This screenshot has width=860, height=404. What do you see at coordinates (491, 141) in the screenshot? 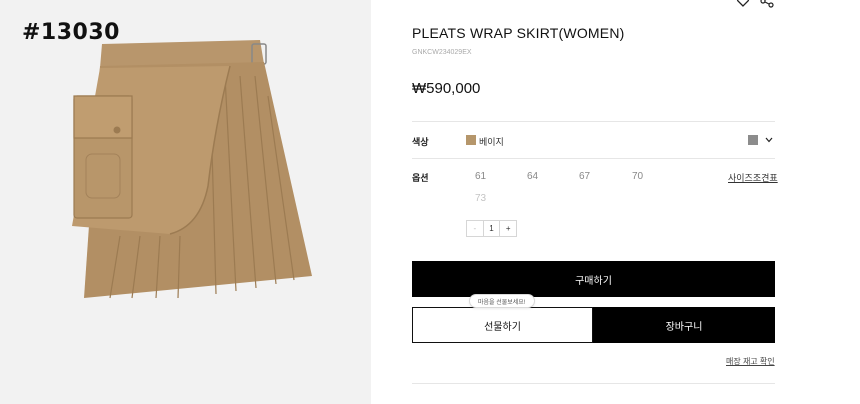
I see `color-value: 베이지` at bounding box center [491, 141].